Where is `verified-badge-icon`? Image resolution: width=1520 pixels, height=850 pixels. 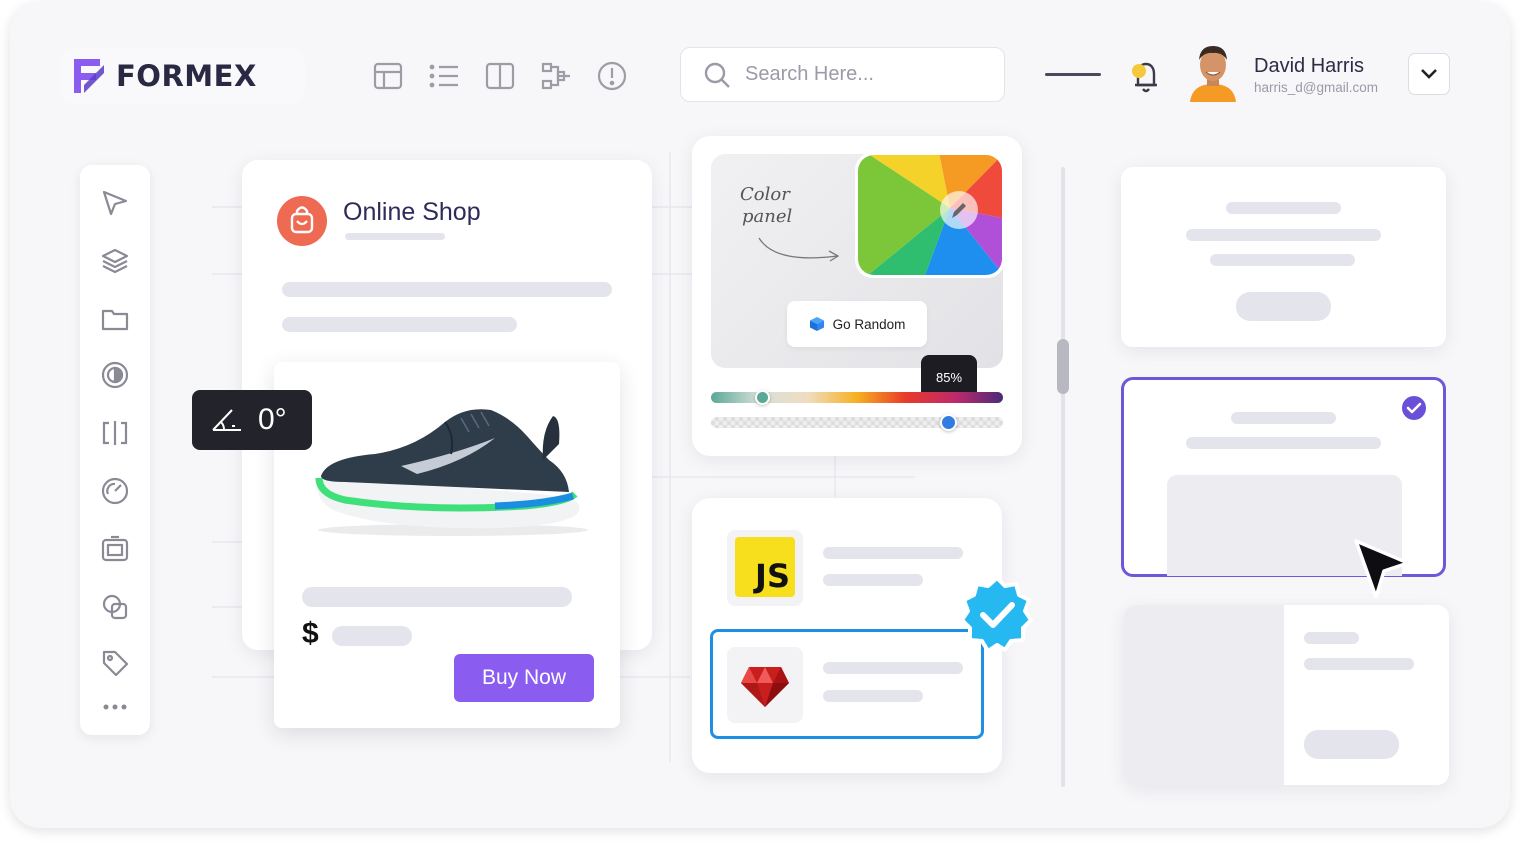 verified-badge-icon is located at coordinates (996, 614).